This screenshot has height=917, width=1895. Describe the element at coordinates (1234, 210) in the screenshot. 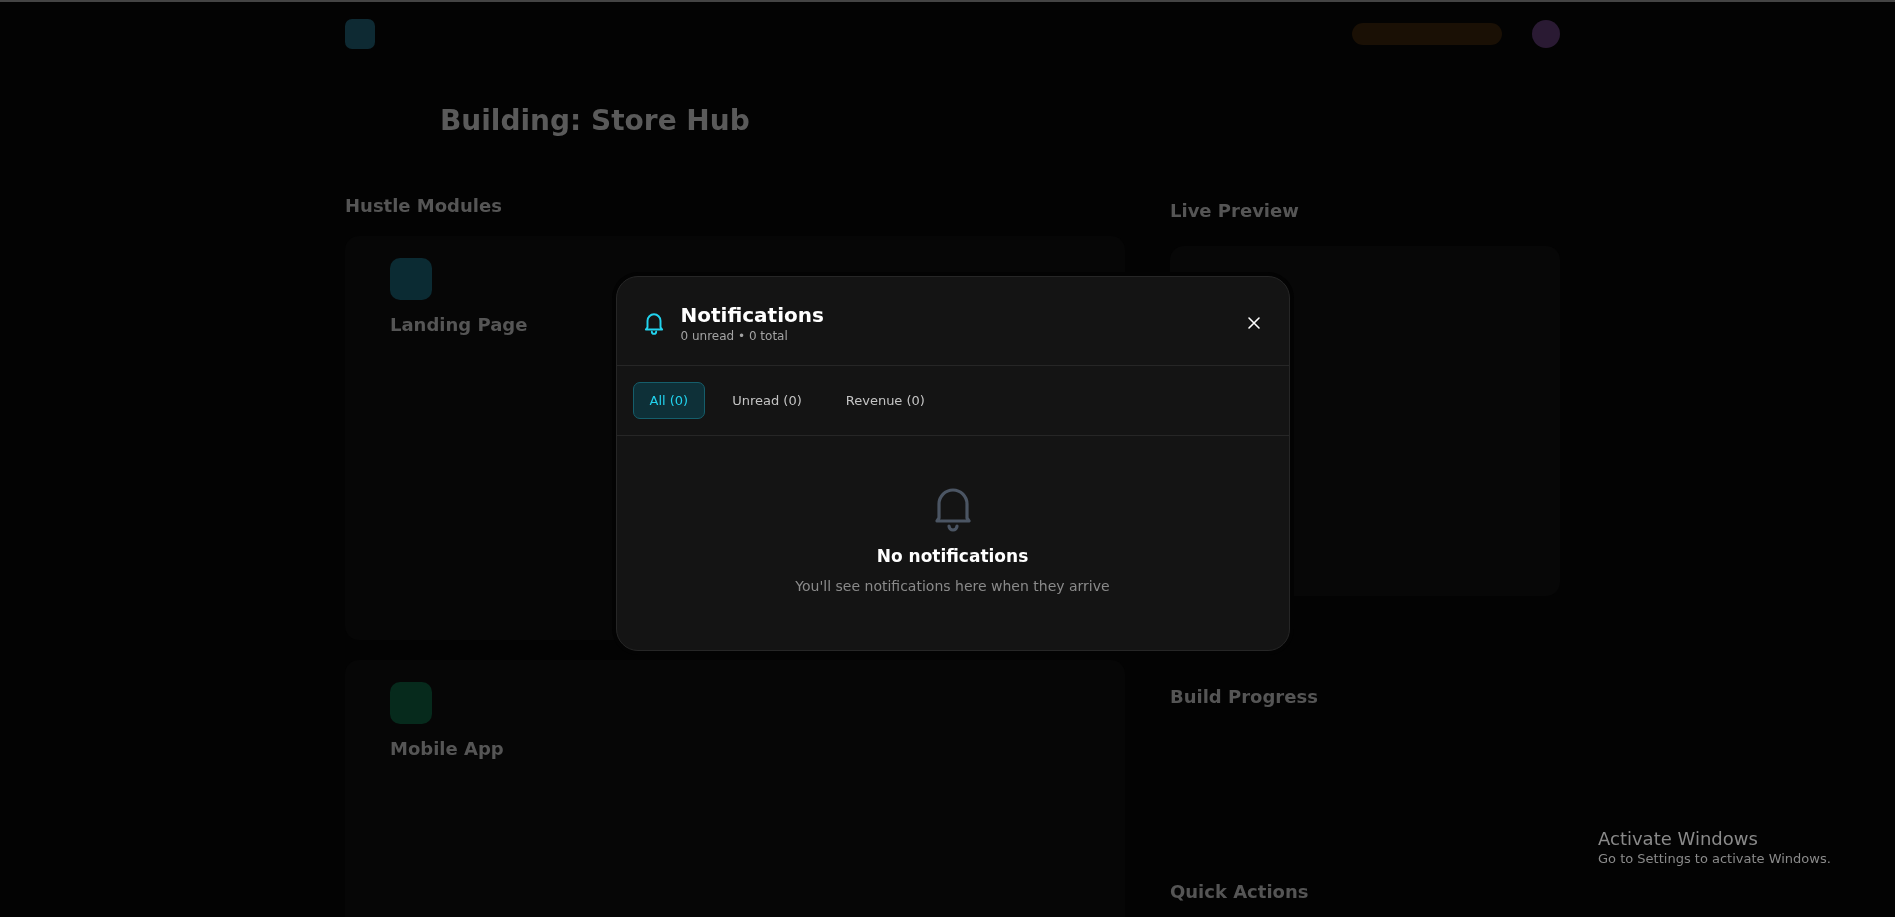

I see `section-heading: Live Preview` at that location.